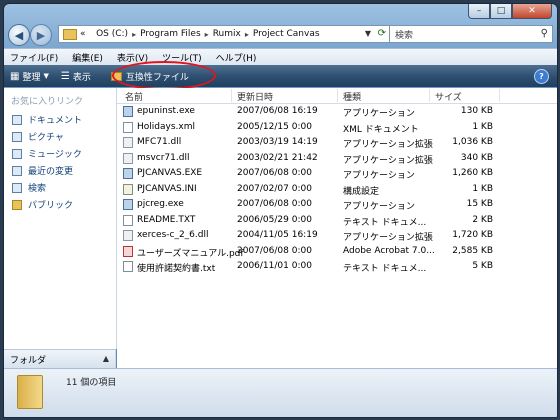 This screenshot has width=560, height=420. What do you see at coordinates (479, 11) in the screenshot?
I see `minimize-button: –` at bounding box center [479, 11].